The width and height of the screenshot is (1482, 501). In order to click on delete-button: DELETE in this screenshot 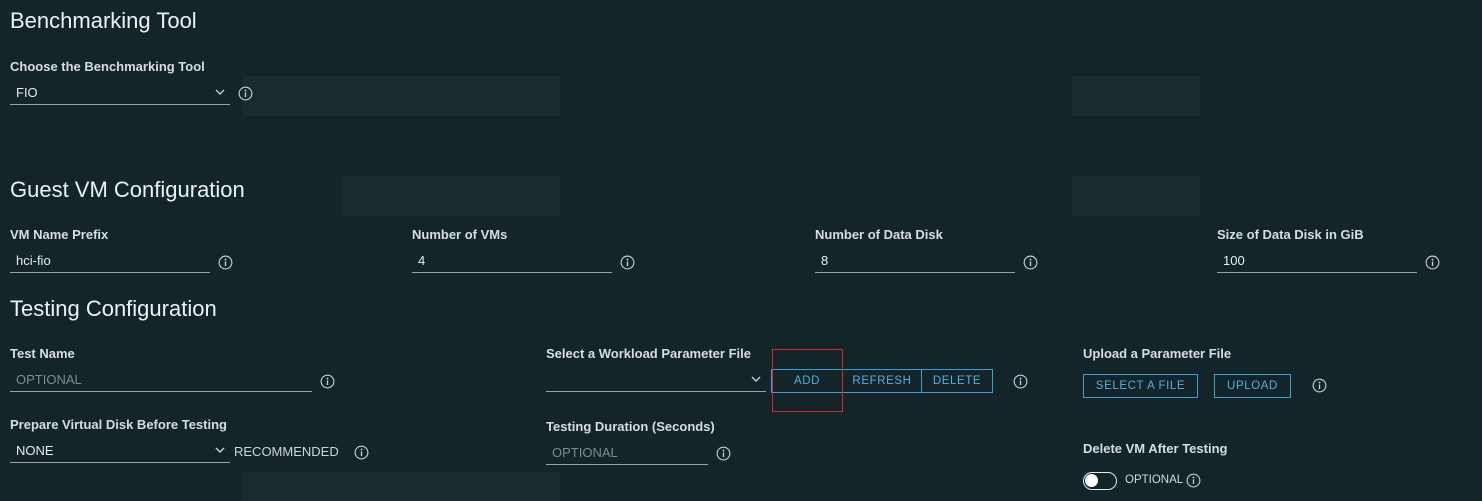, I will do `click(957, 381)`.